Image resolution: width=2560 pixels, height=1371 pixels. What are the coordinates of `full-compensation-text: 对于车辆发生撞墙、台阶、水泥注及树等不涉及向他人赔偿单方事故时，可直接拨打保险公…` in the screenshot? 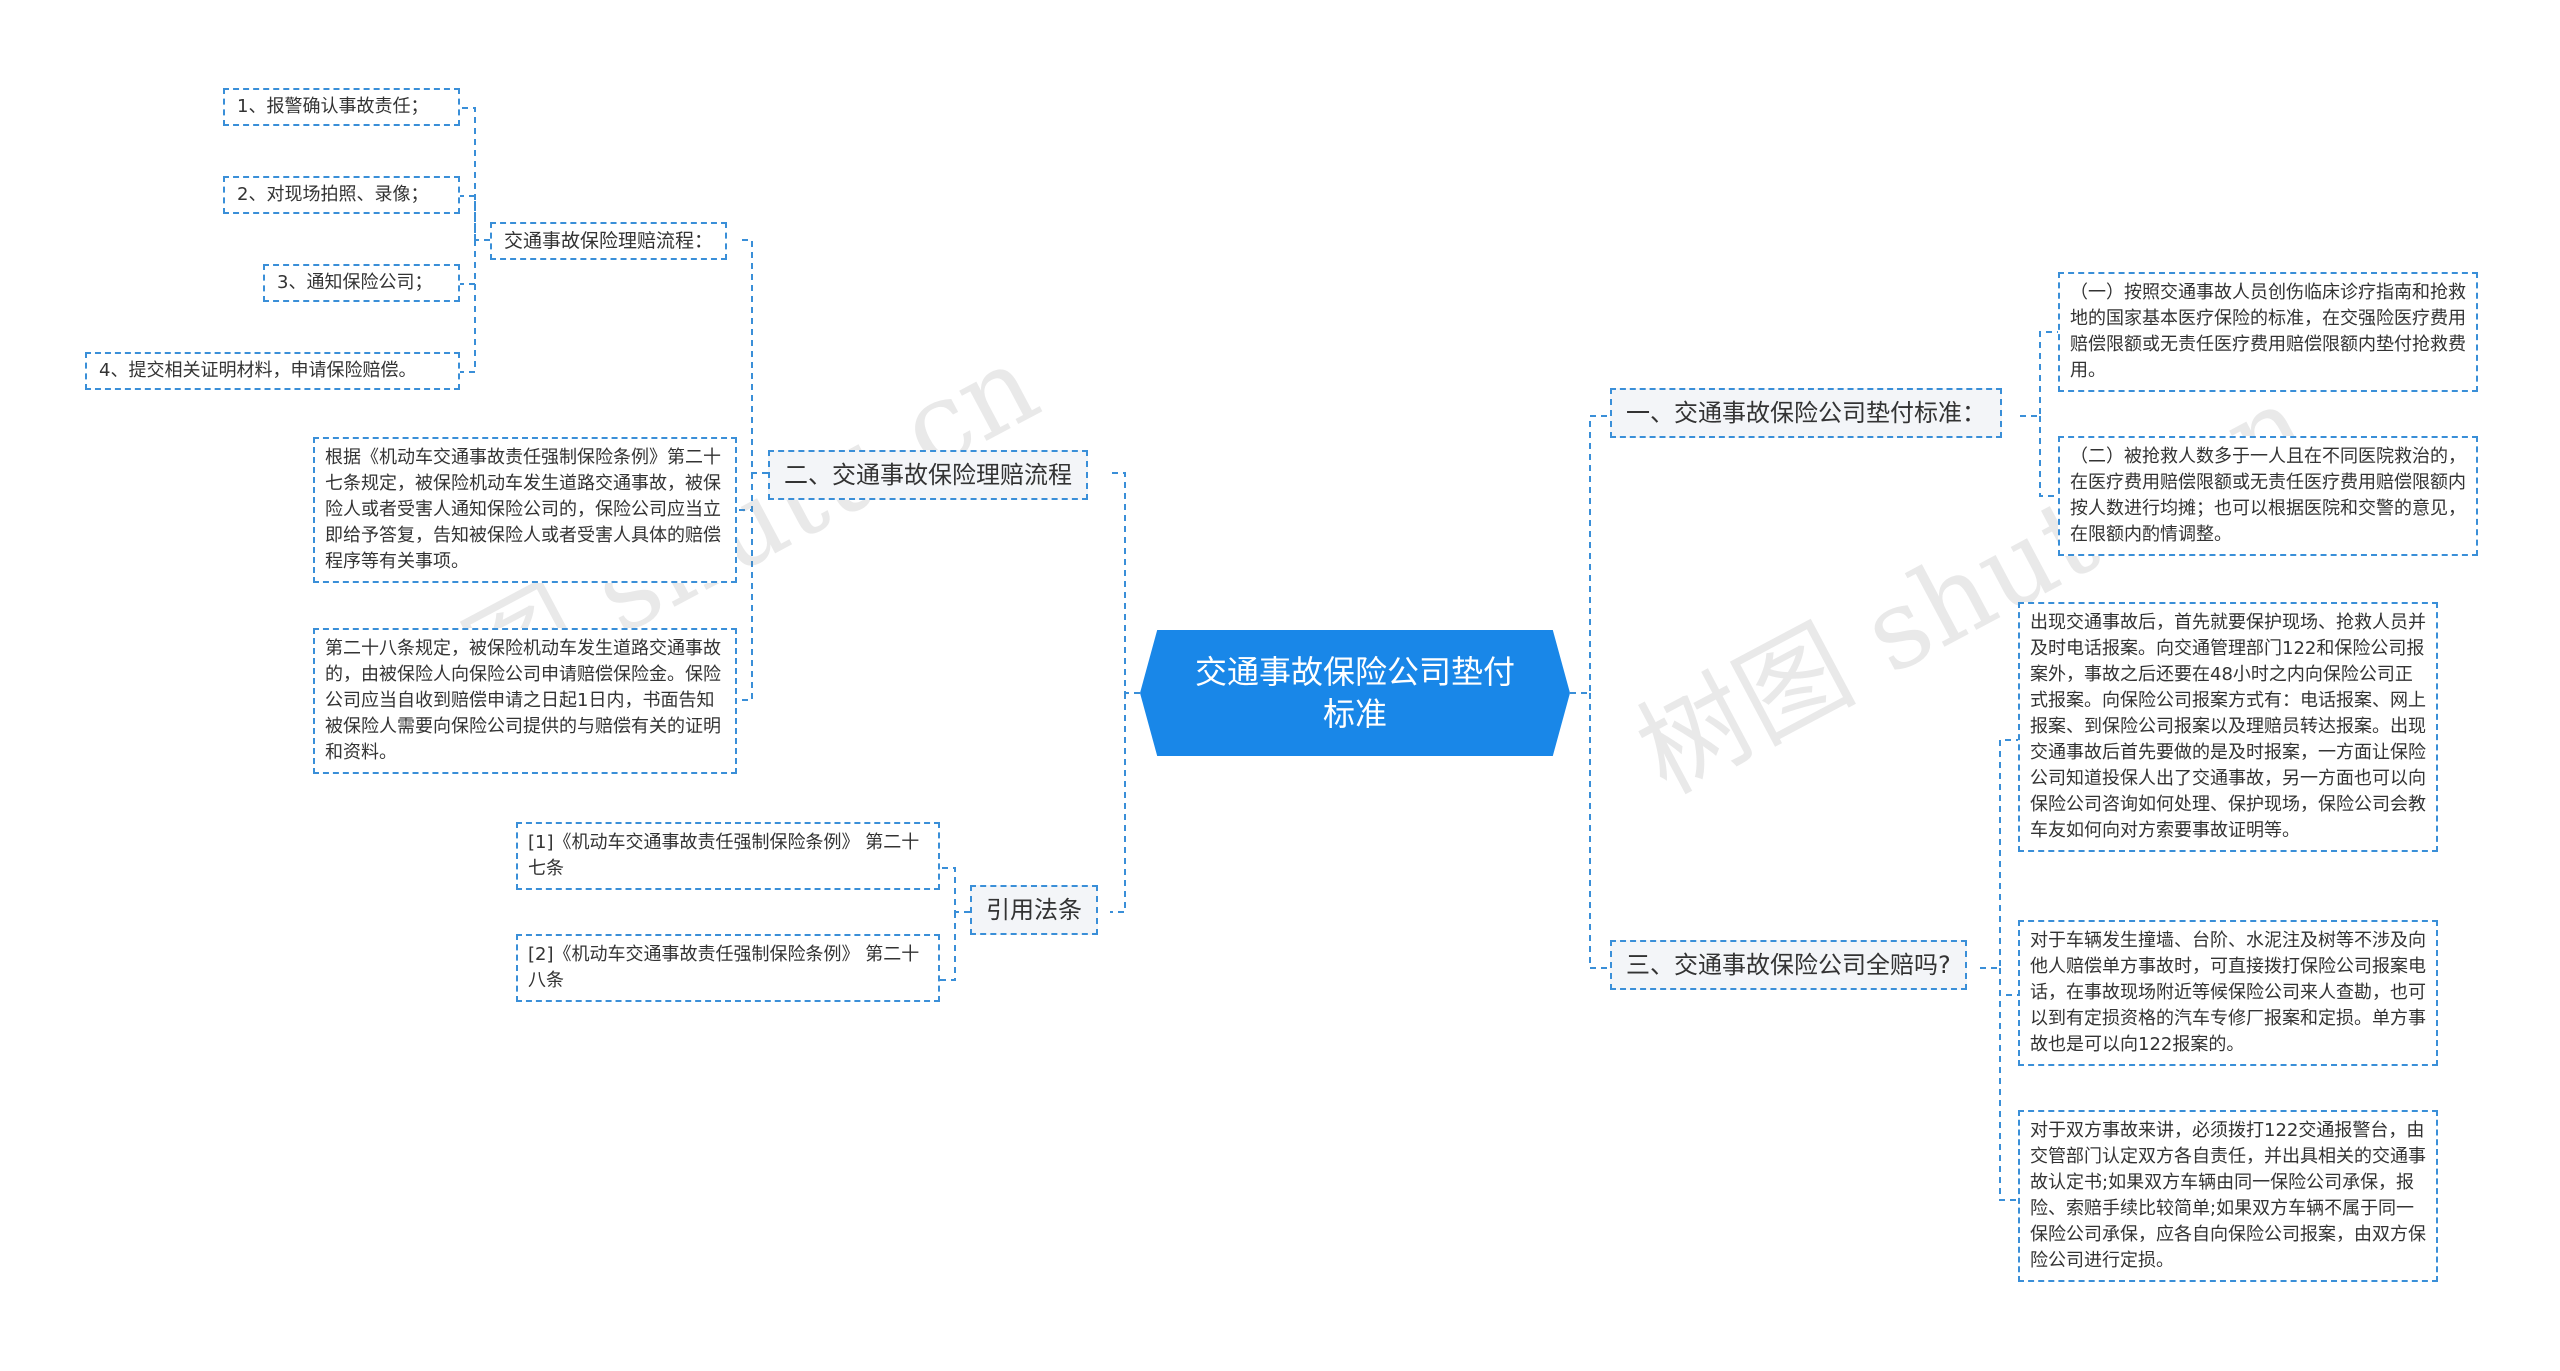 It's located at (2228, 992).